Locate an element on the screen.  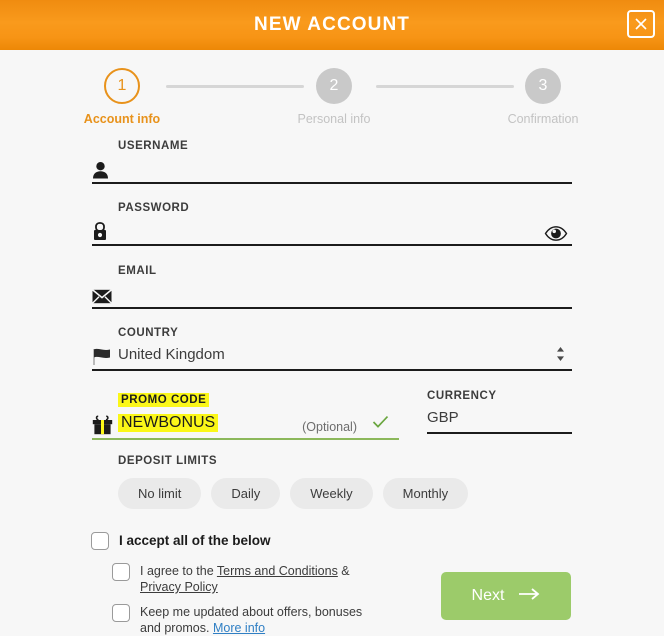
deposit-limits-chips: No limit Daily Weekly Monthly is located at coordinates (348, 493).